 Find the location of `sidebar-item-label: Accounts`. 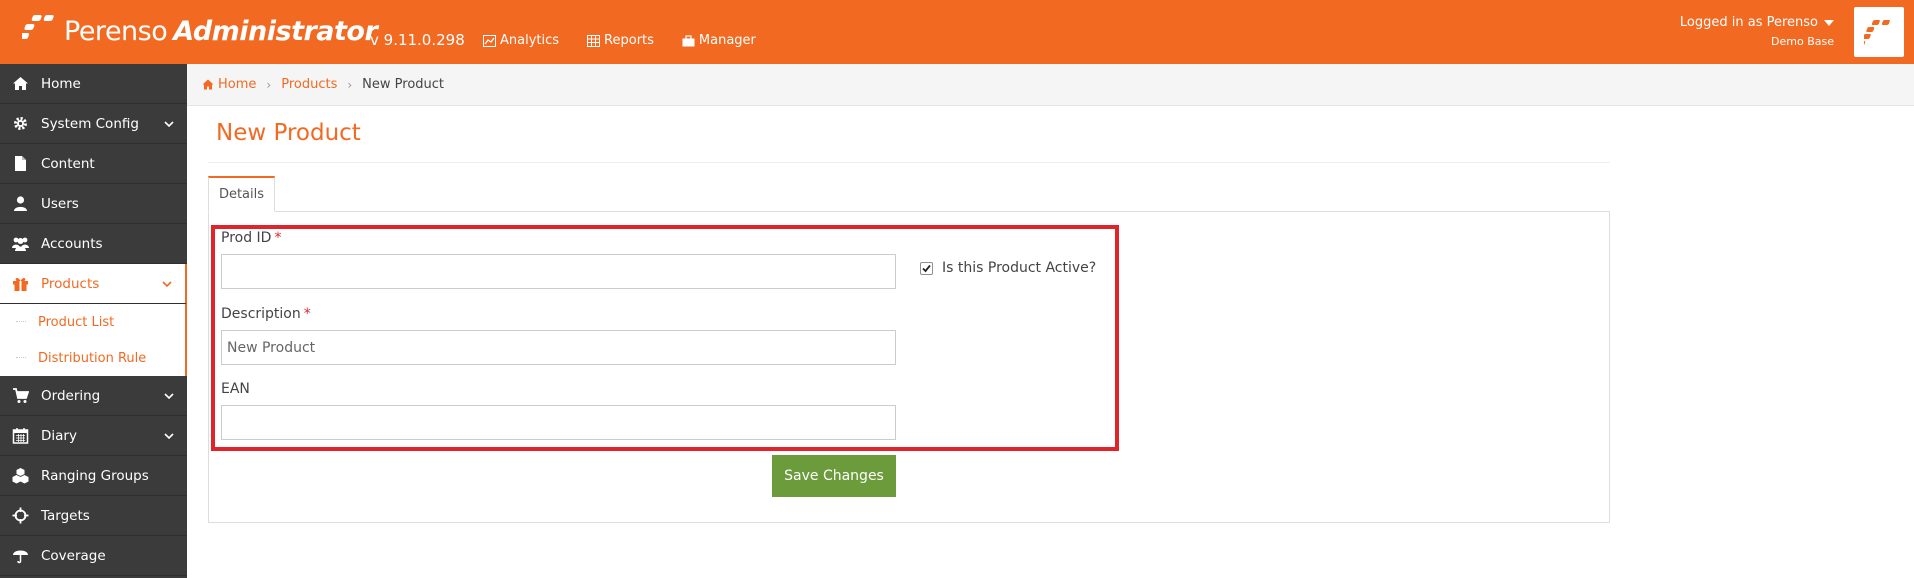

sidebar-item-label: Accounts is located at coordinates (72, 243).